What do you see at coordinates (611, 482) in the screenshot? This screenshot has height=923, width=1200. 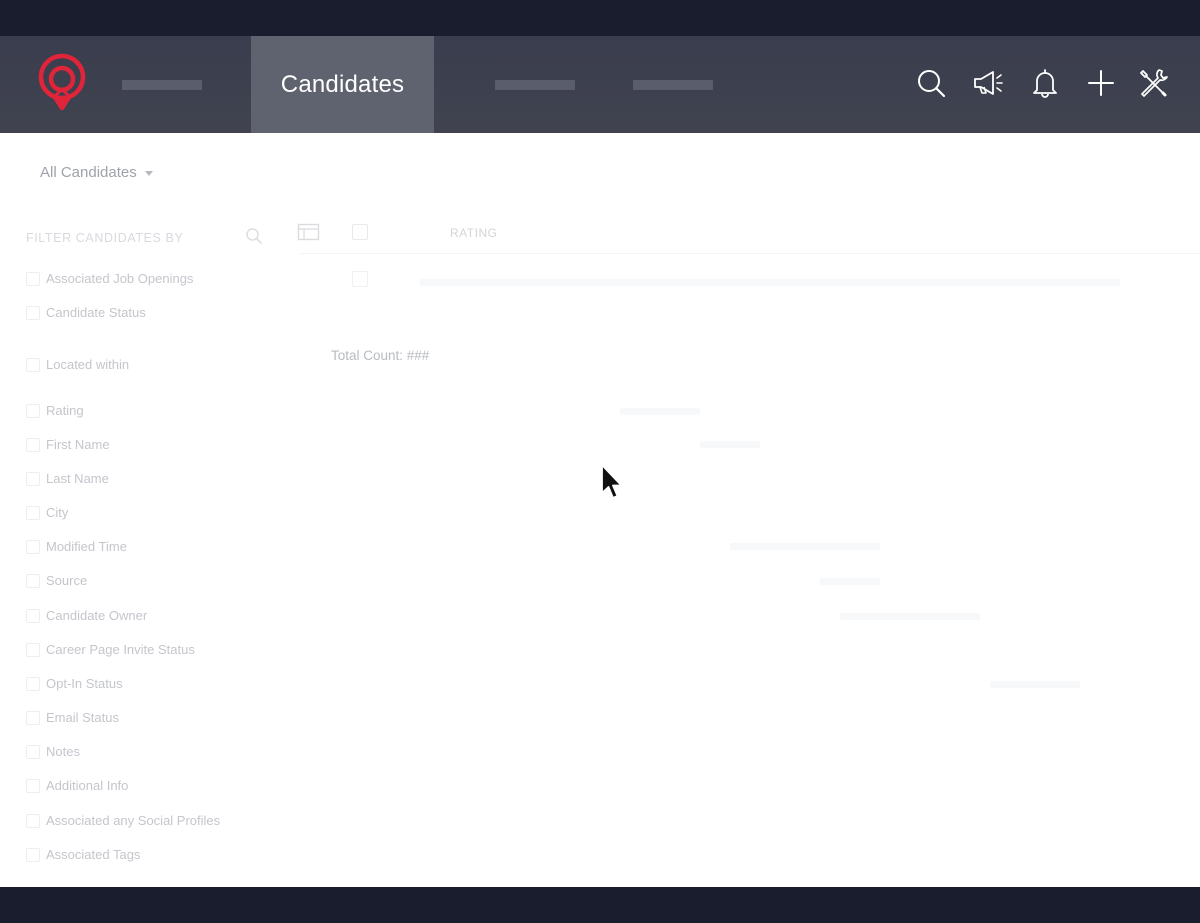 I see `mouse-cursor-icon` at bounding box center [611, 482].